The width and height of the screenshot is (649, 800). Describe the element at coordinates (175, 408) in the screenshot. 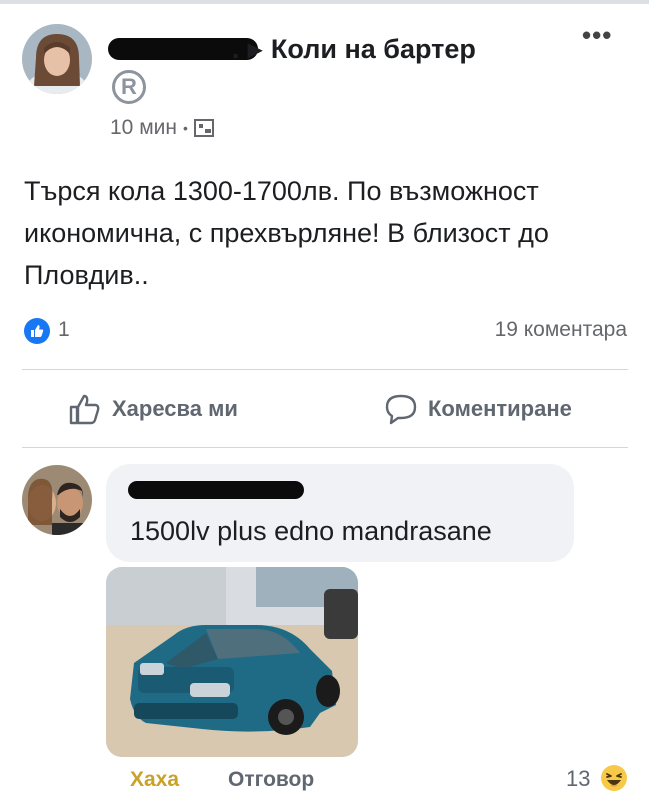

I see `like-button-label: Харесва ми` at that location.